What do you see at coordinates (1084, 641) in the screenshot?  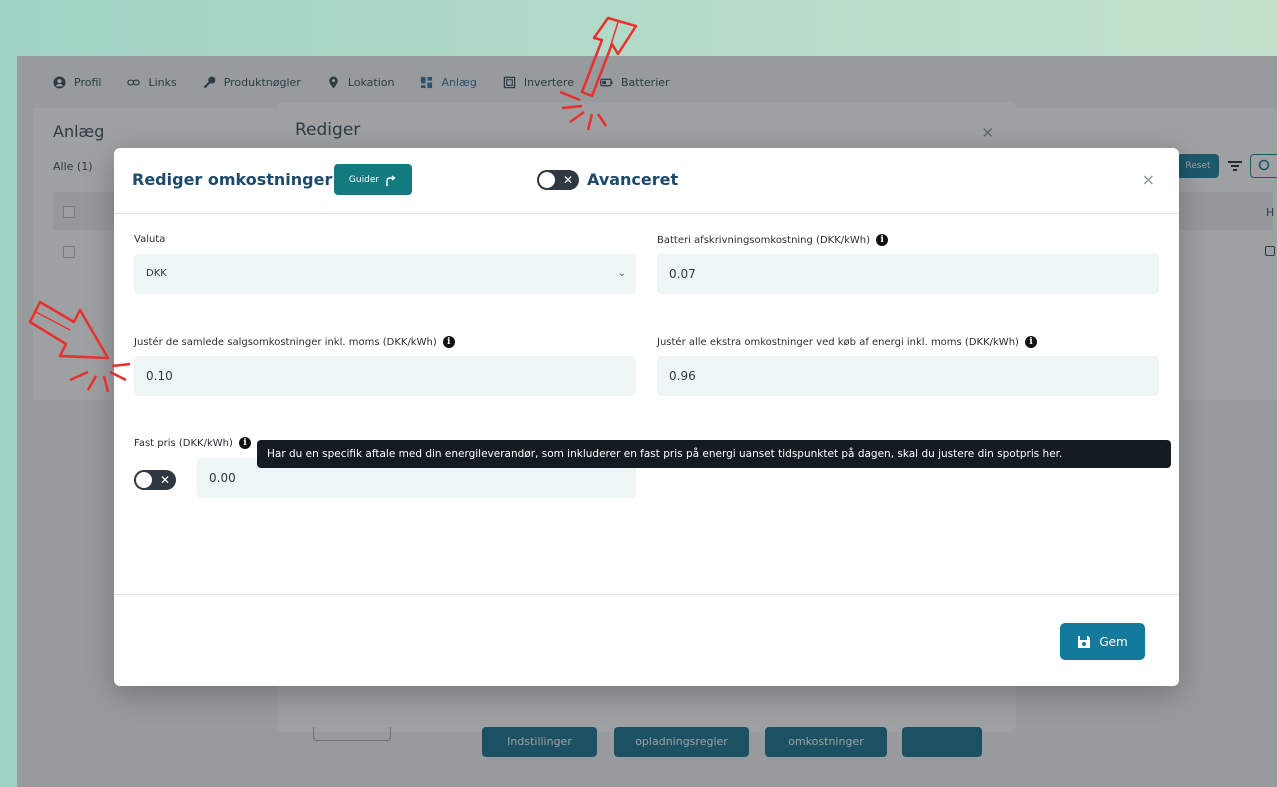 I see `floppy-disk-icon` at bounding box center [1084, 641].